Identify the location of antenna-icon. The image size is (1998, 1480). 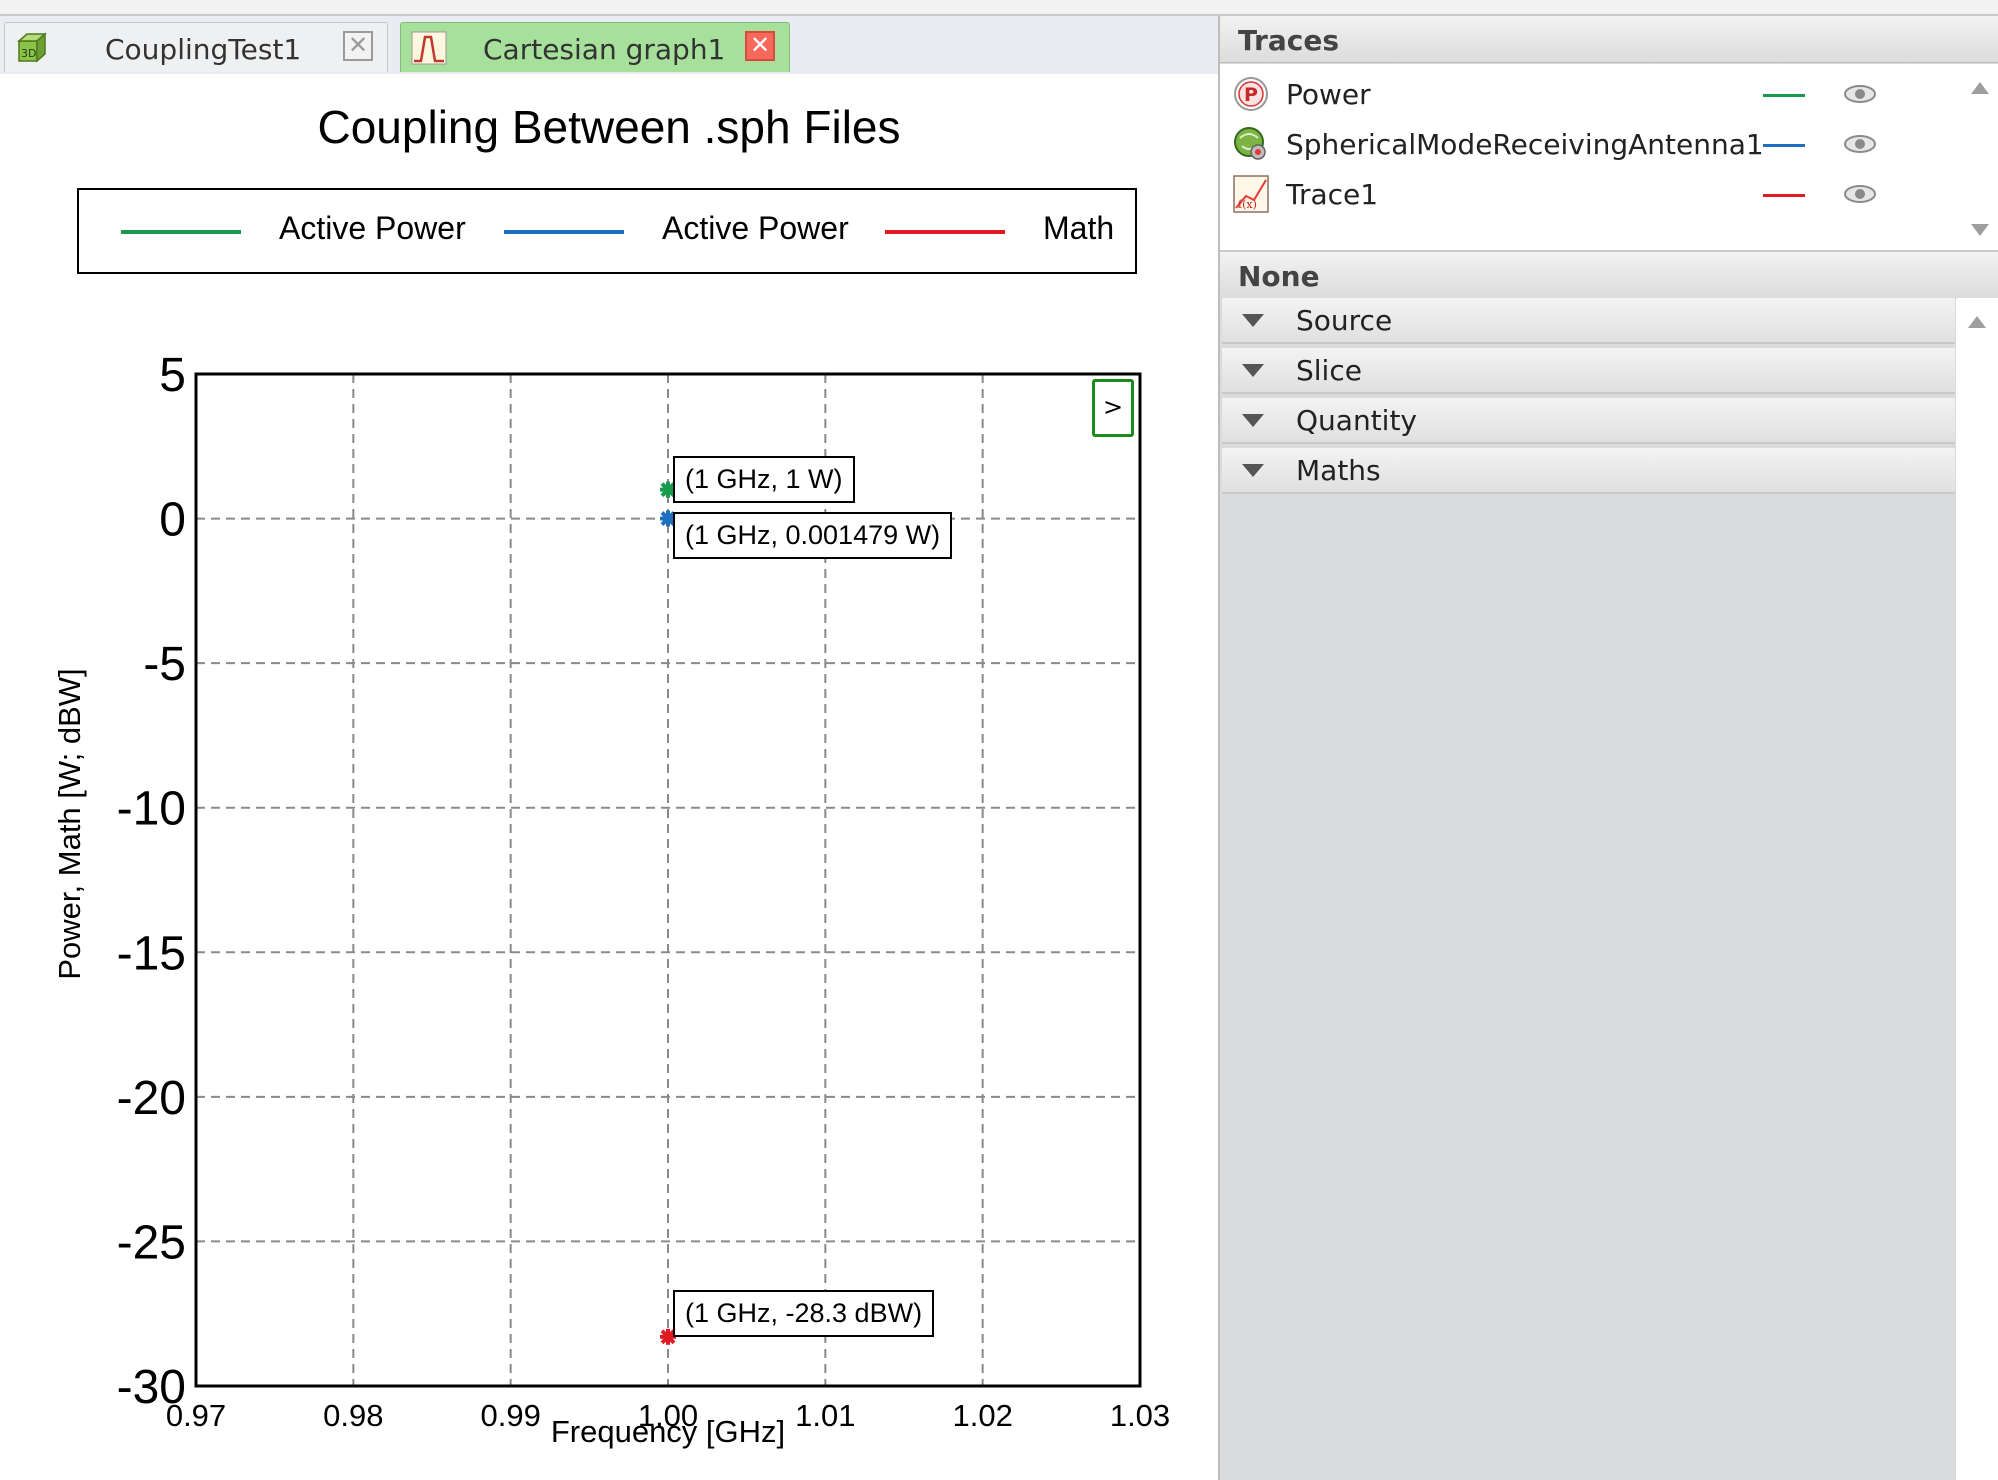
(1250, 143).